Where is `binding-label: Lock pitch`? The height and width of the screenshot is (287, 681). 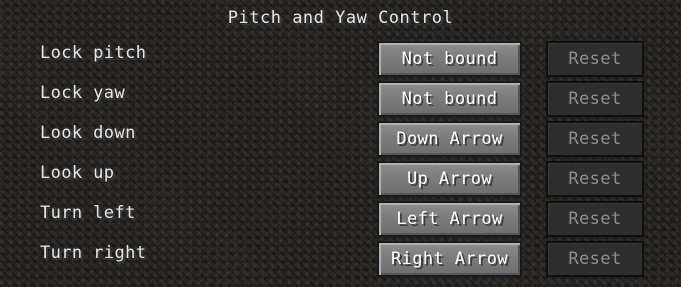 binding-label: Lock pitch is located at coordinates (93, 53).